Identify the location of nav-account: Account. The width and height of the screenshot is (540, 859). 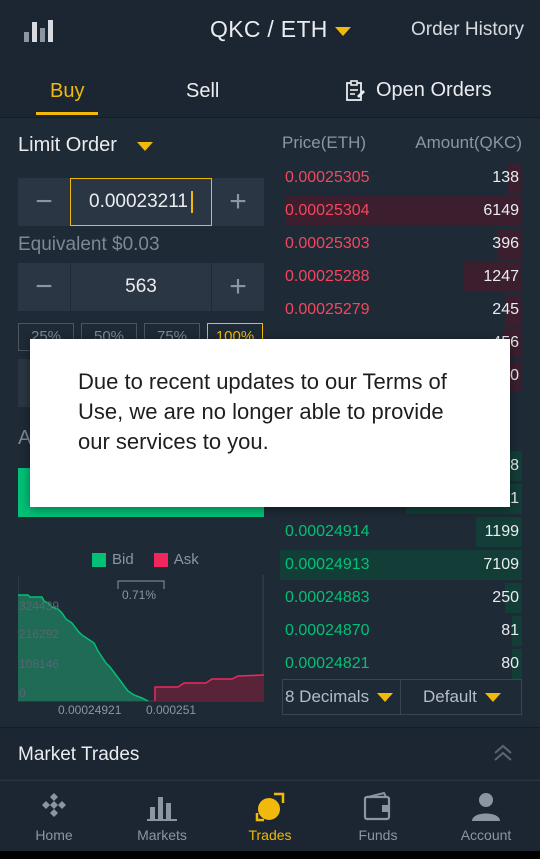
(486, 816).